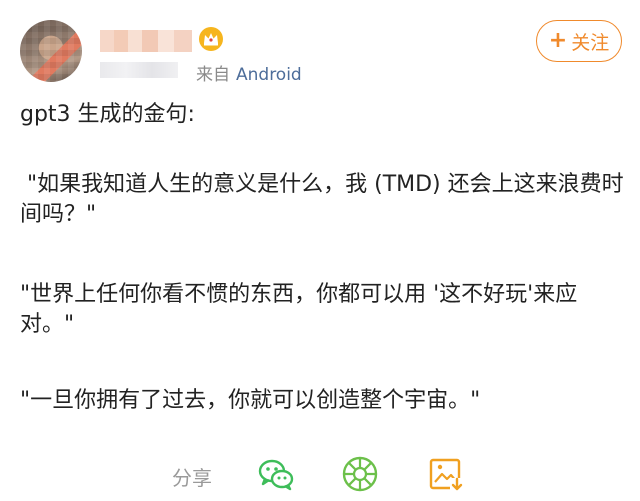 This screenshot has height=501, width=640. What do you see at coordinates (146, 41) in the screenshot?
I see `username-blurred` at bounding box center [146, 41].